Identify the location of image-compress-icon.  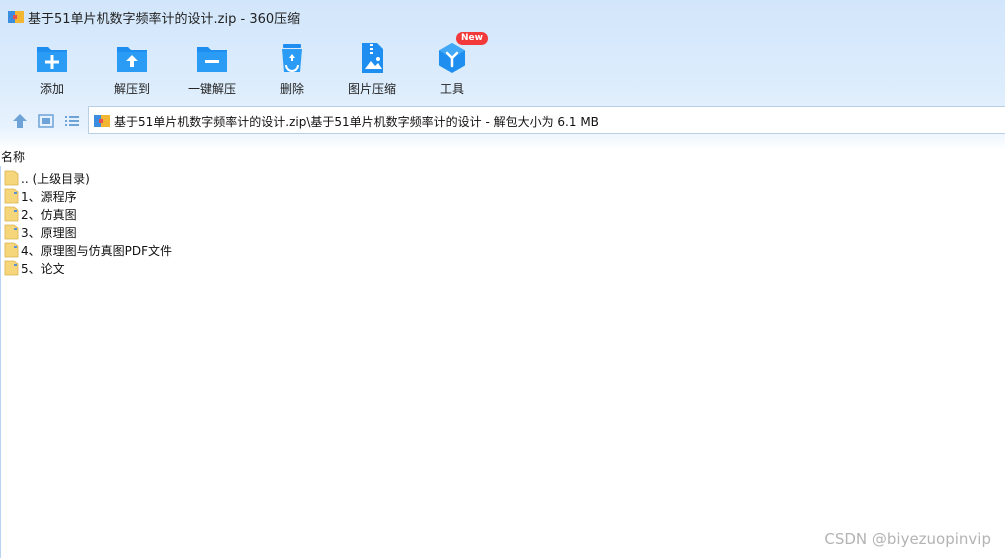
(372, 58).